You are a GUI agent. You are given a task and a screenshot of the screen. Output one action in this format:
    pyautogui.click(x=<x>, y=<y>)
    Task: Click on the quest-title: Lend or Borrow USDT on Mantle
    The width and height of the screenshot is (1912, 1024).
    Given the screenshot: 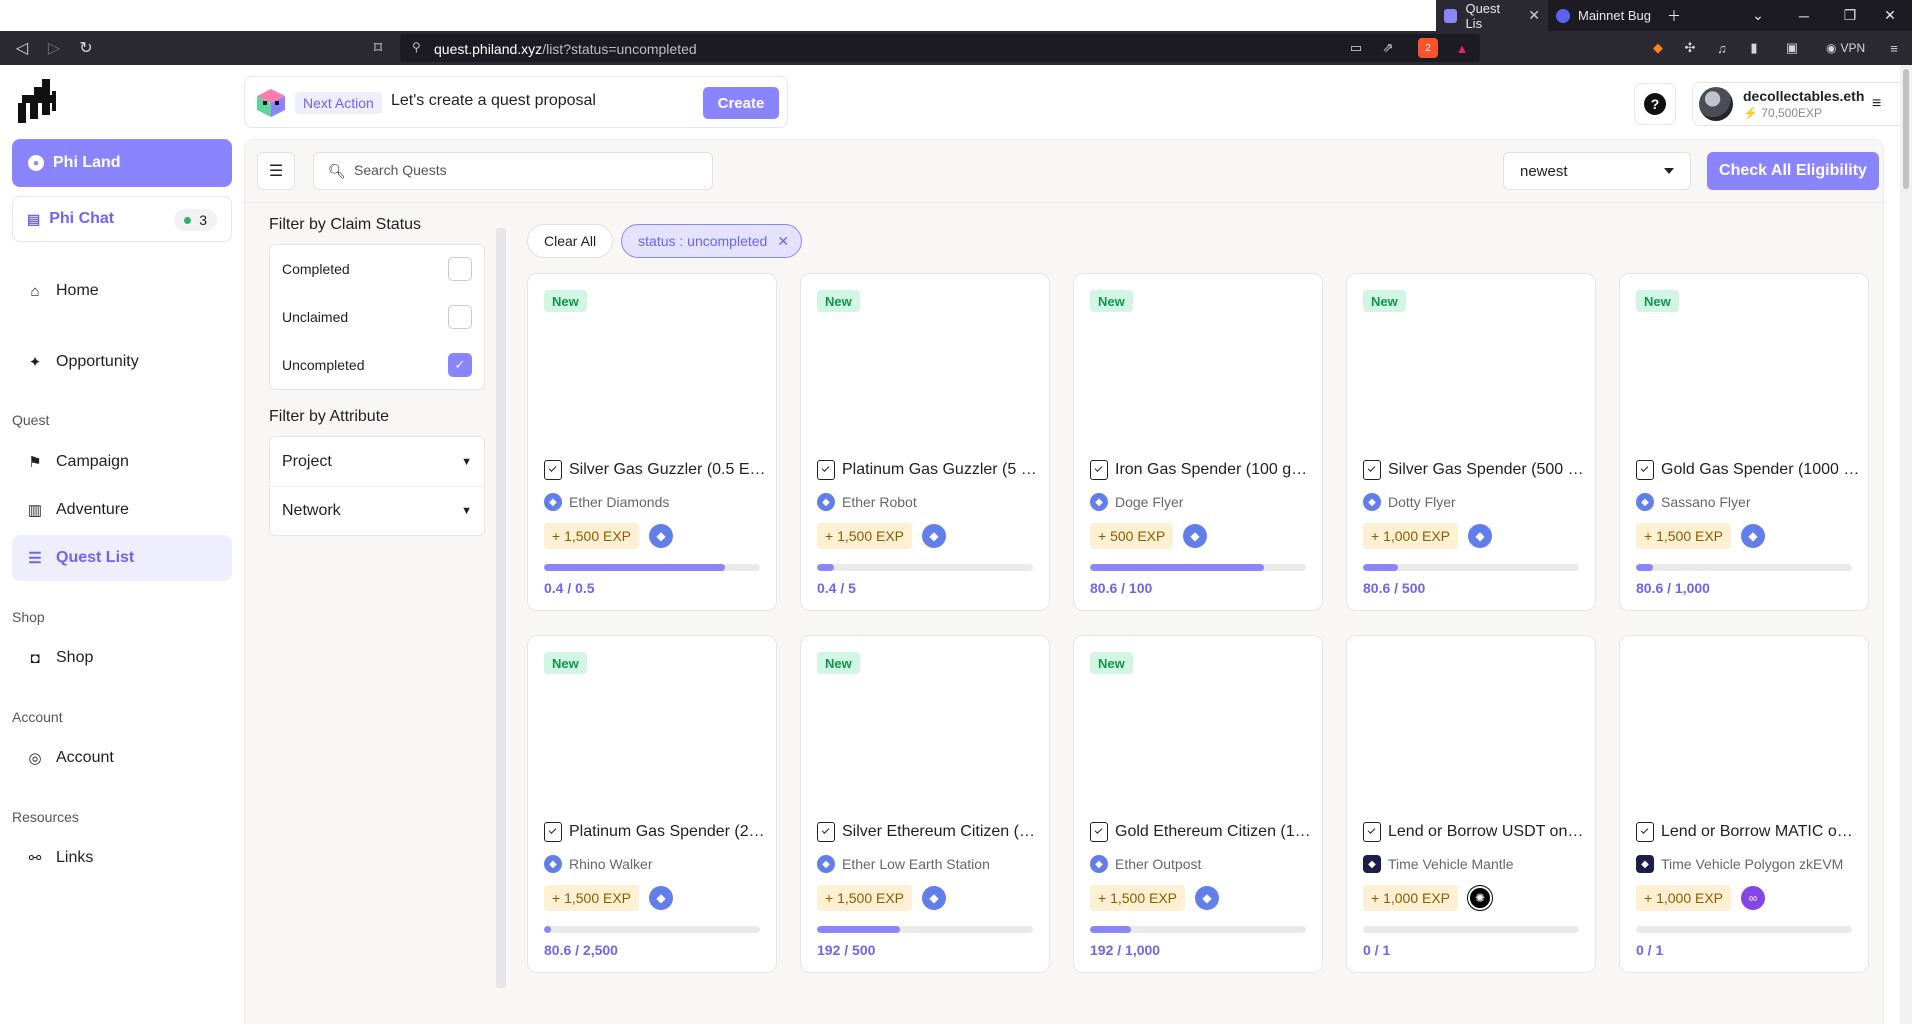 What is the action you would take?
    pyautogui.click(x=1475, y=832)
    